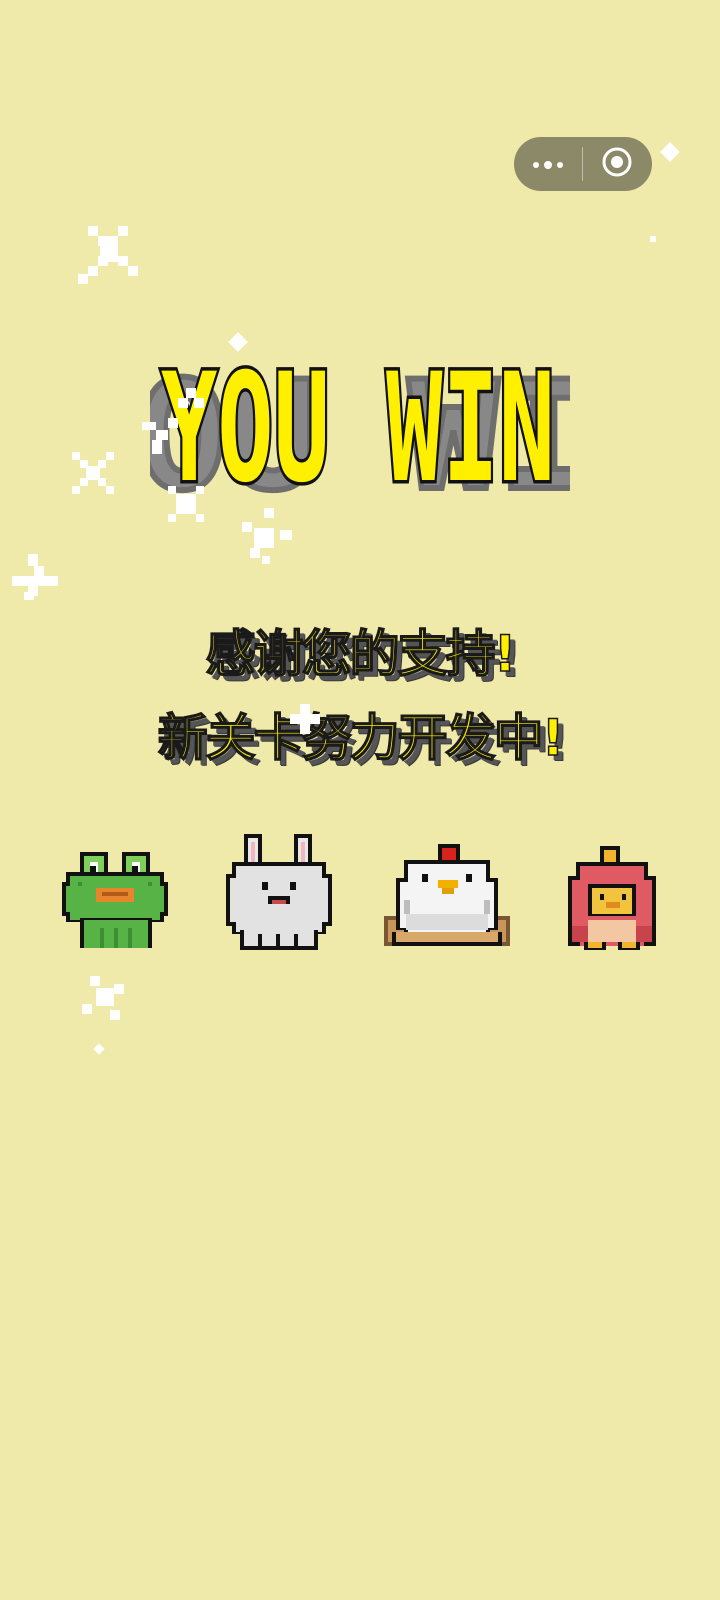 The height and width of the screenshot is (1600, 720). I want to click on rabbit-icon, so click(279, 892).